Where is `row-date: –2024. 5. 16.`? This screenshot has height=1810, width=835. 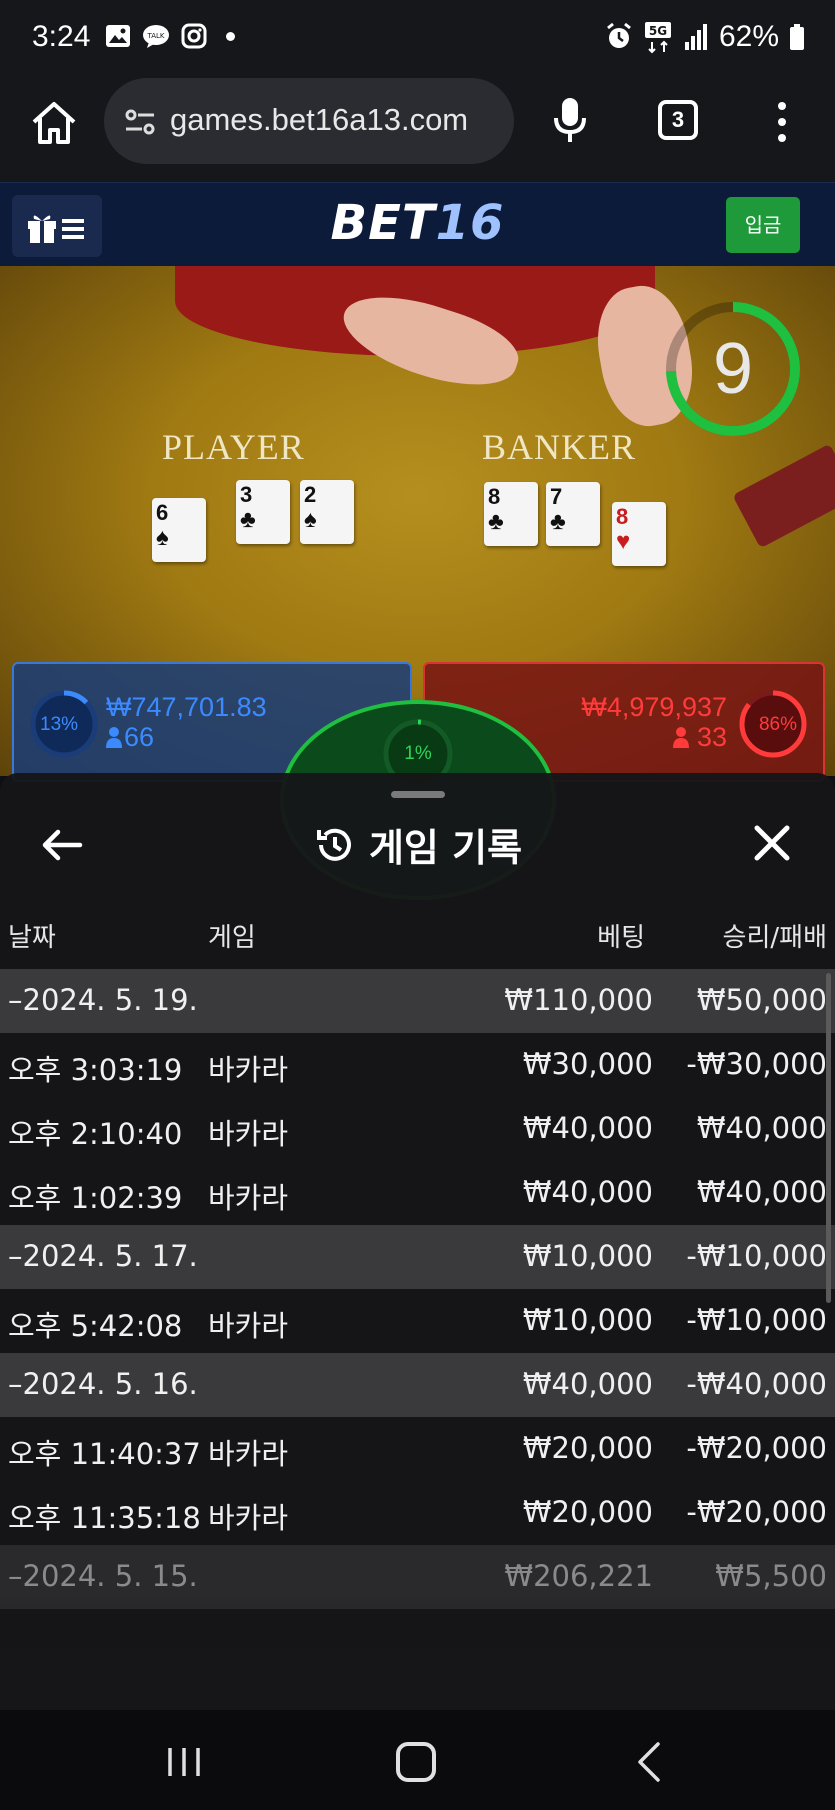 row-date: –2024. 5. 16. is located at coordinates (103, 1384).